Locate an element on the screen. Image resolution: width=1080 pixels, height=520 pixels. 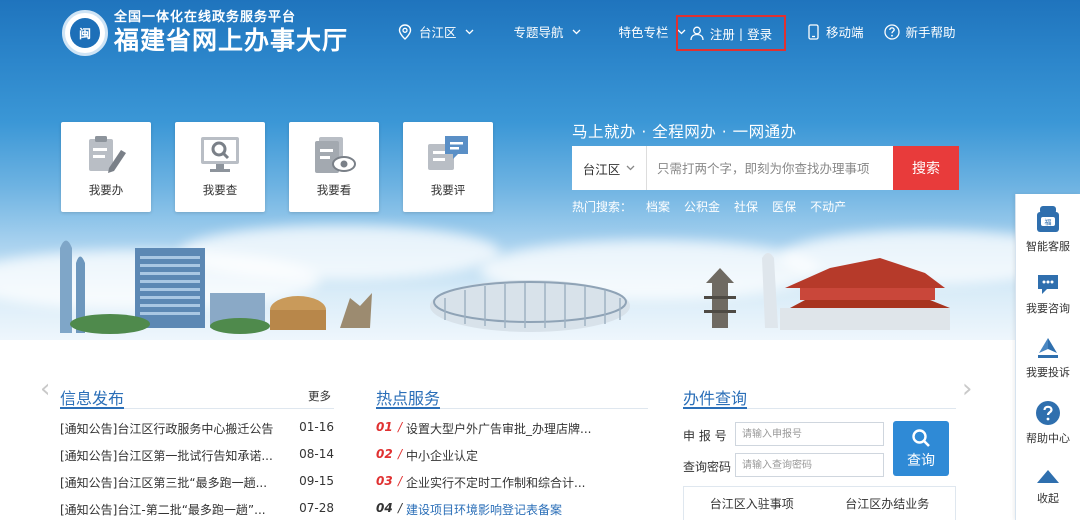
search-region-select: 台江区 is located at coordinates (609, 168).